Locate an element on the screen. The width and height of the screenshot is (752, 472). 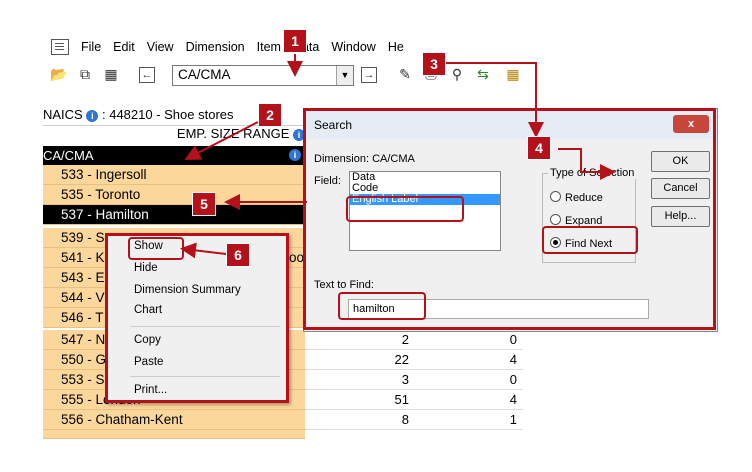
callout-badge-1: 1 is located at coordinates (295, 41).